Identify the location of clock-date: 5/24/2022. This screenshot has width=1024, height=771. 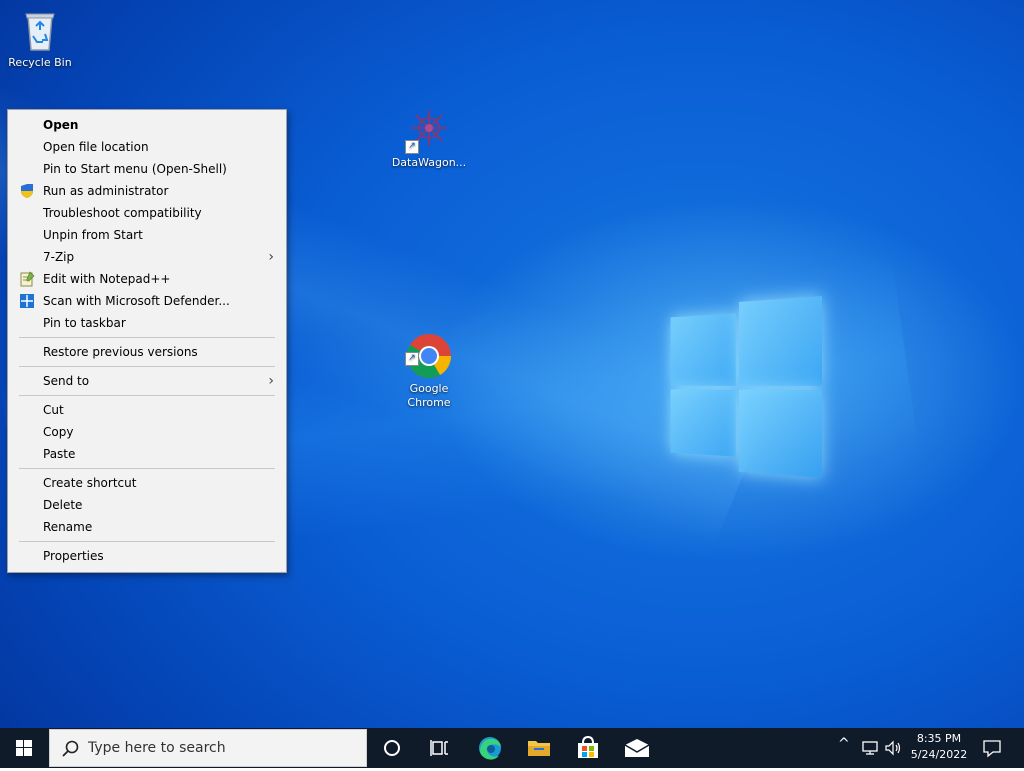
(939, 754).